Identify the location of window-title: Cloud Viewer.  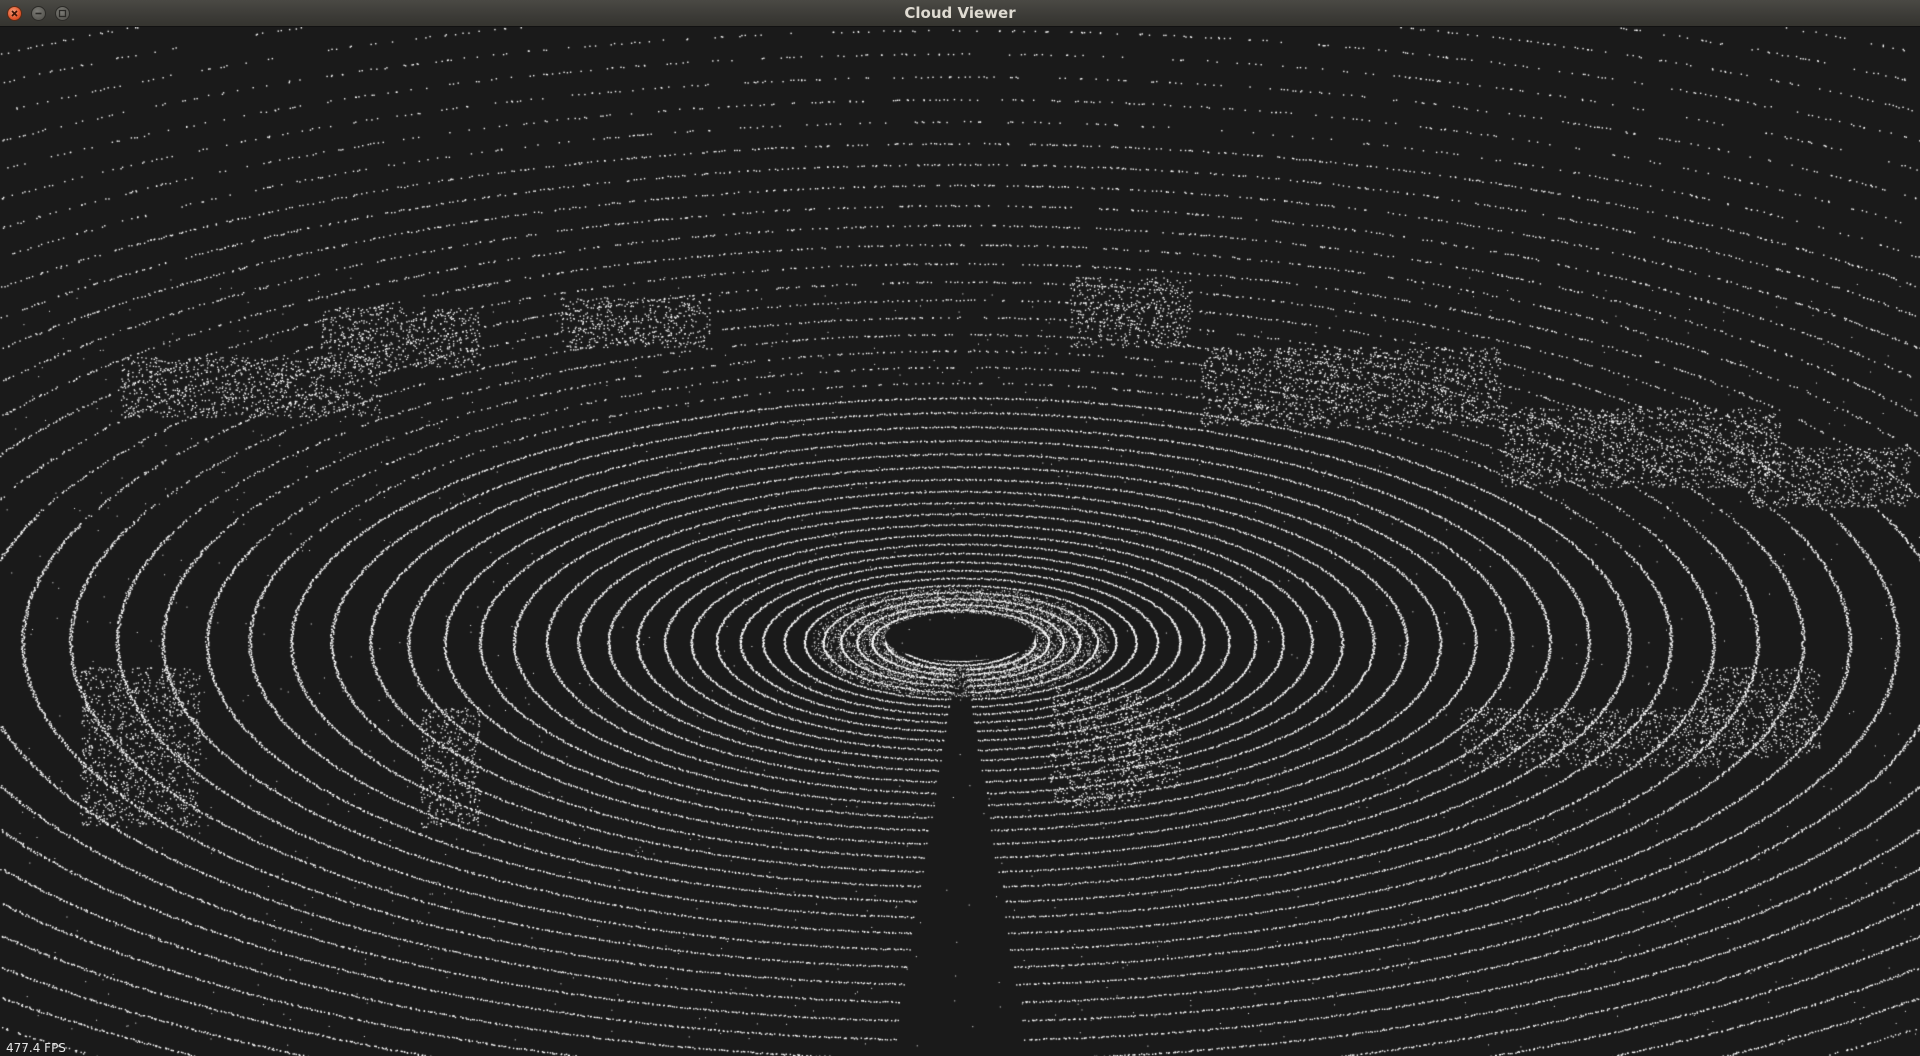
(960, 13).